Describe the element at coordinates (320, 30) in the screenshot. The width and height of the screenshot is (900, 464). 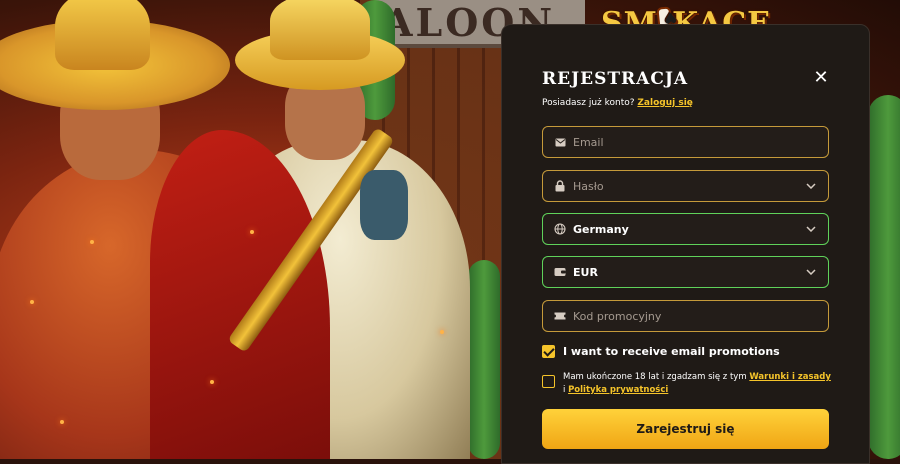
I see `cowboy-hat-crown` at that location.